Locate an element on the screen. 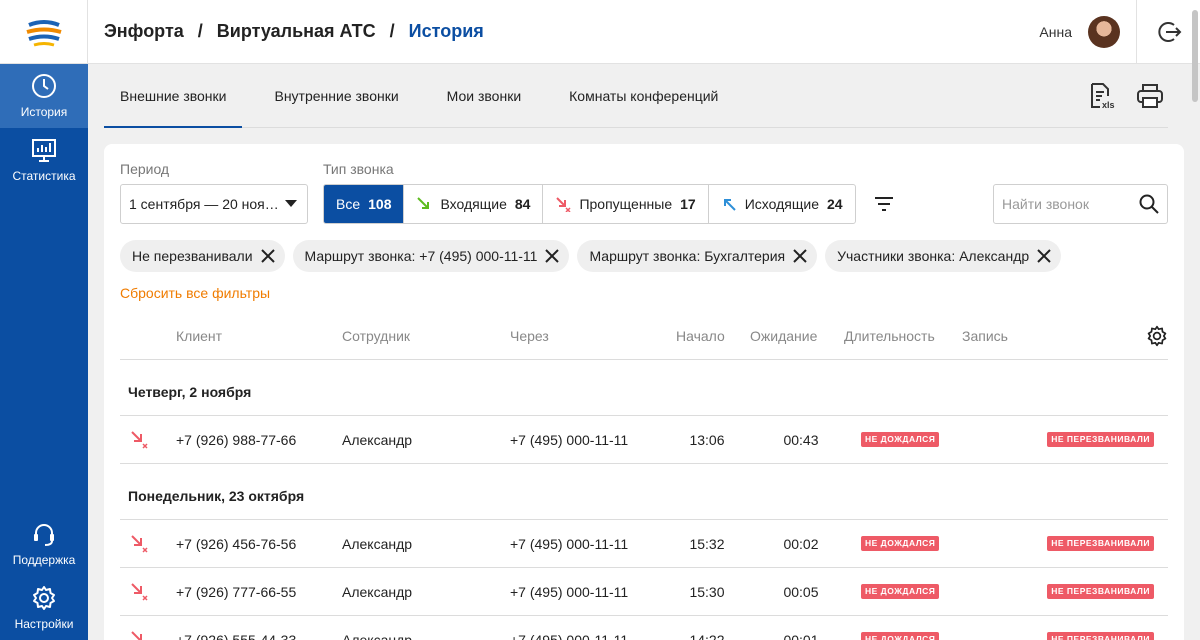 Image resolution: width=1200 pixels, height=640 pixels. clock-icon is located at coordinates (44, 86).